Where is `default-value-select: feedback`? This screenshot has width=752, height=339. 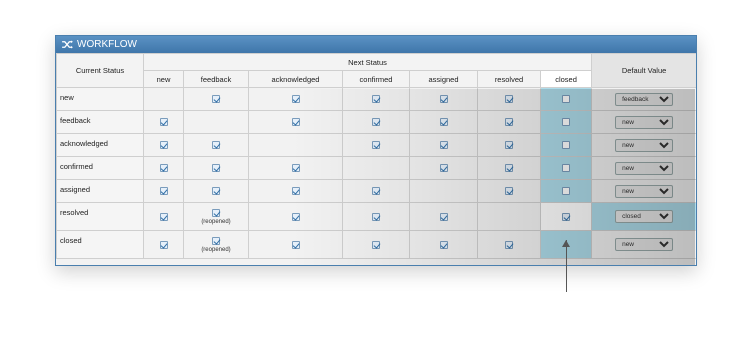
default-value-select: feedback is located at coordinates (644, 99).